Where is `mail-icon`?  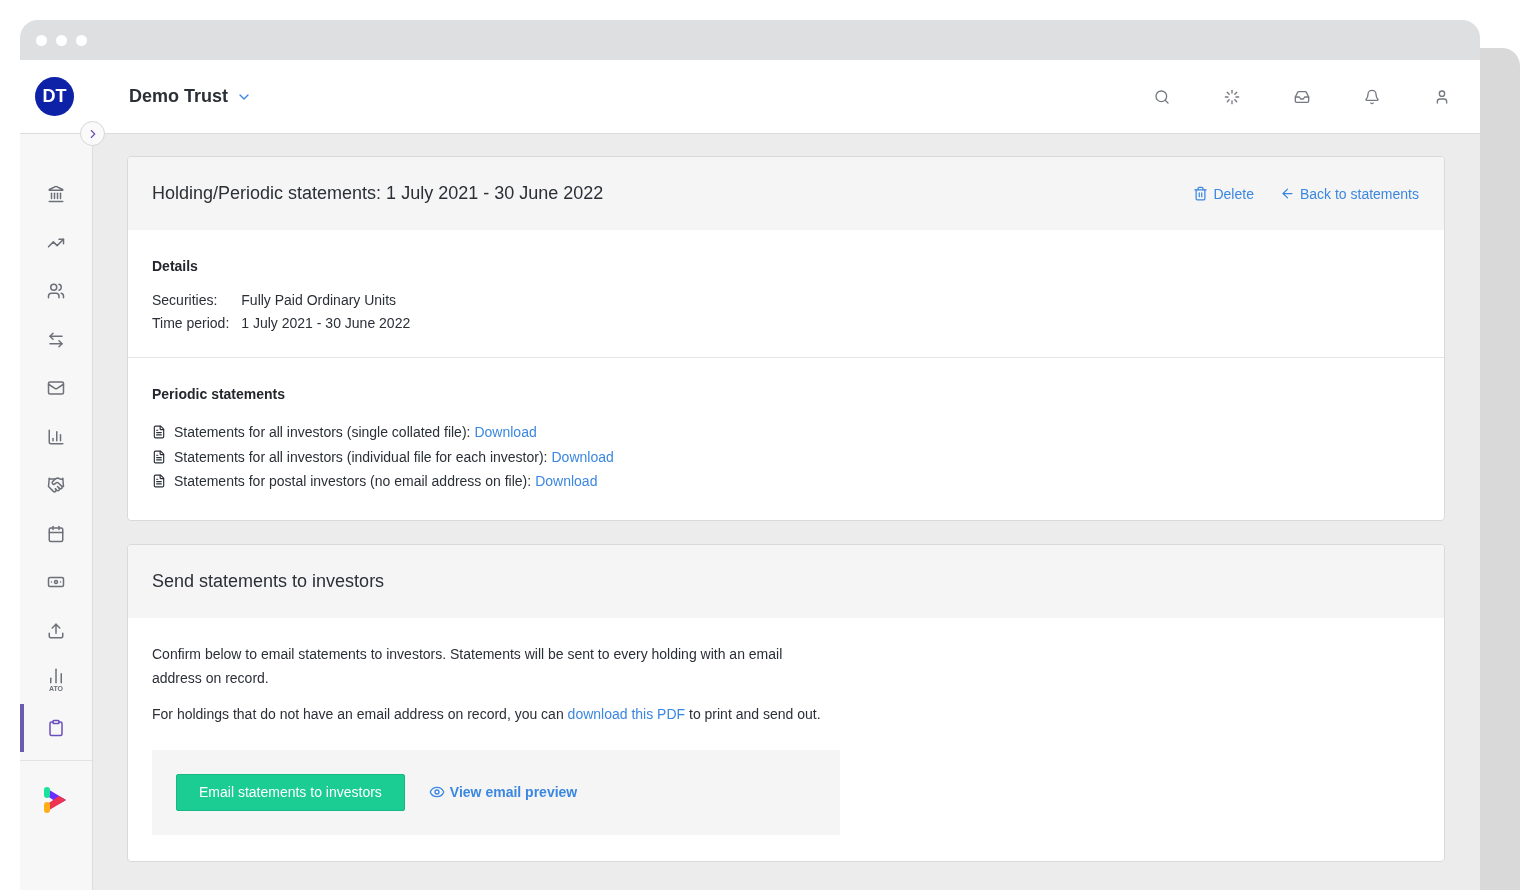
mail-icon is located at coordinates (56, 388).